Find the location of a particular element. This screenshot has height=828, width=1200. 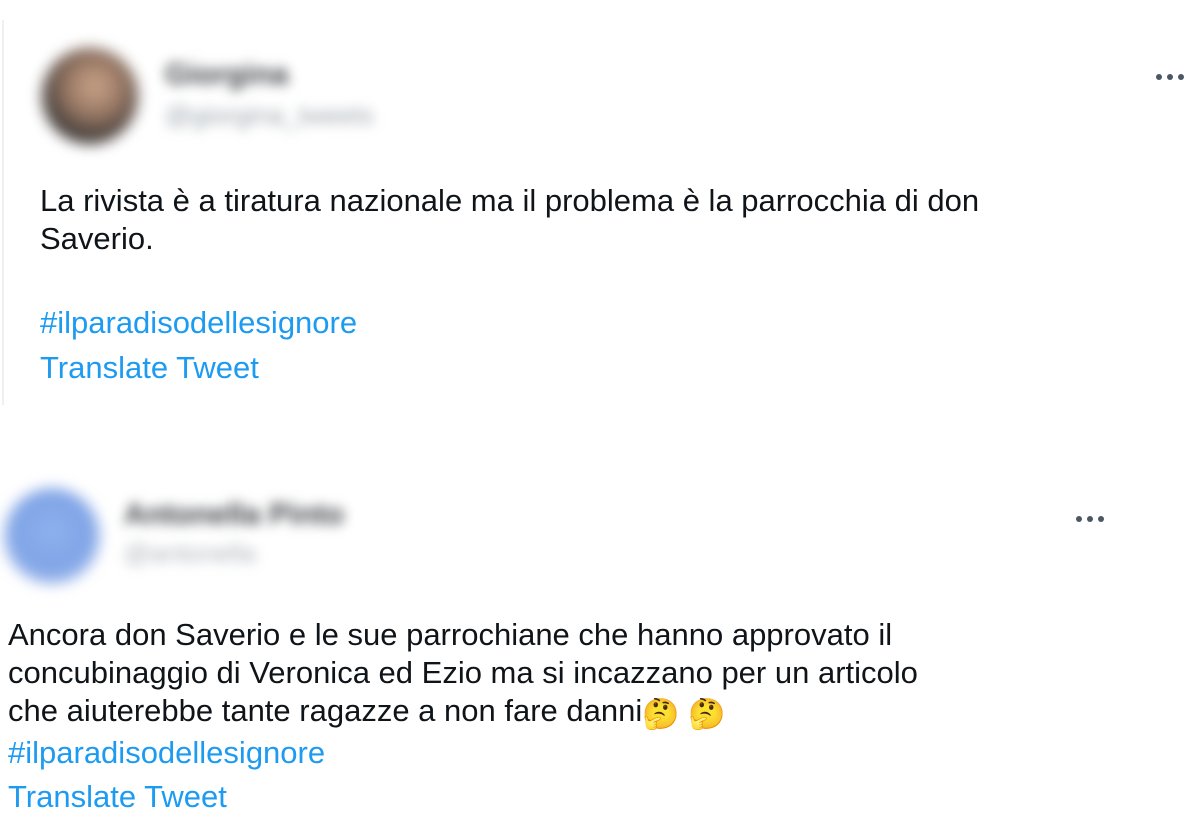

author-handle: @antonella is located at coordinates (190, 553).